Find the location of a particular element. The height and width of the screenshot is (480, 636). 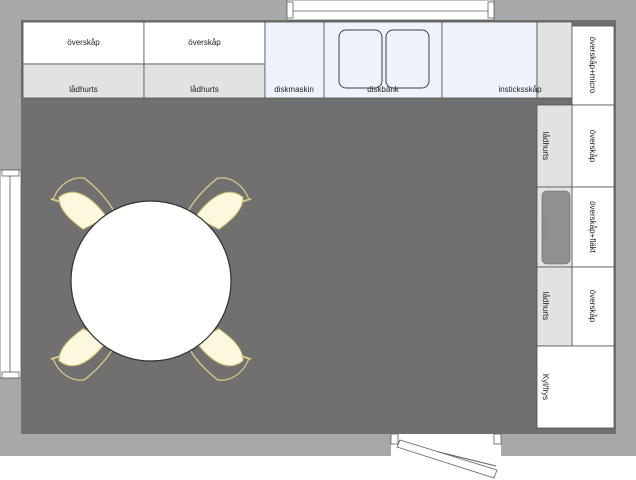

dining-table is located at coordinates (151, 281).